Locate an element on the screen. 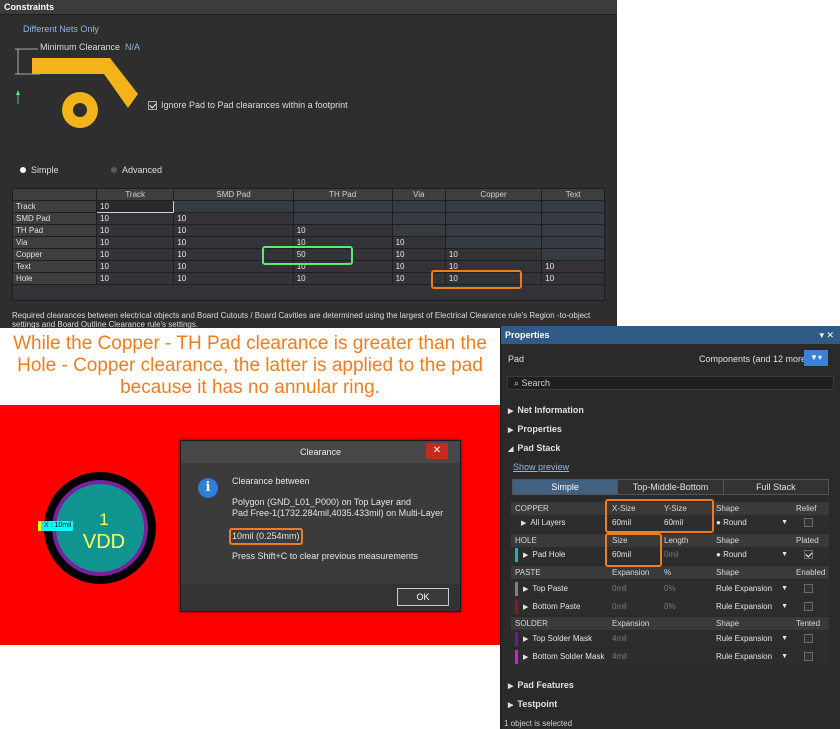  tab-full-stack: Full Stack is located at coordinates (775, 487).